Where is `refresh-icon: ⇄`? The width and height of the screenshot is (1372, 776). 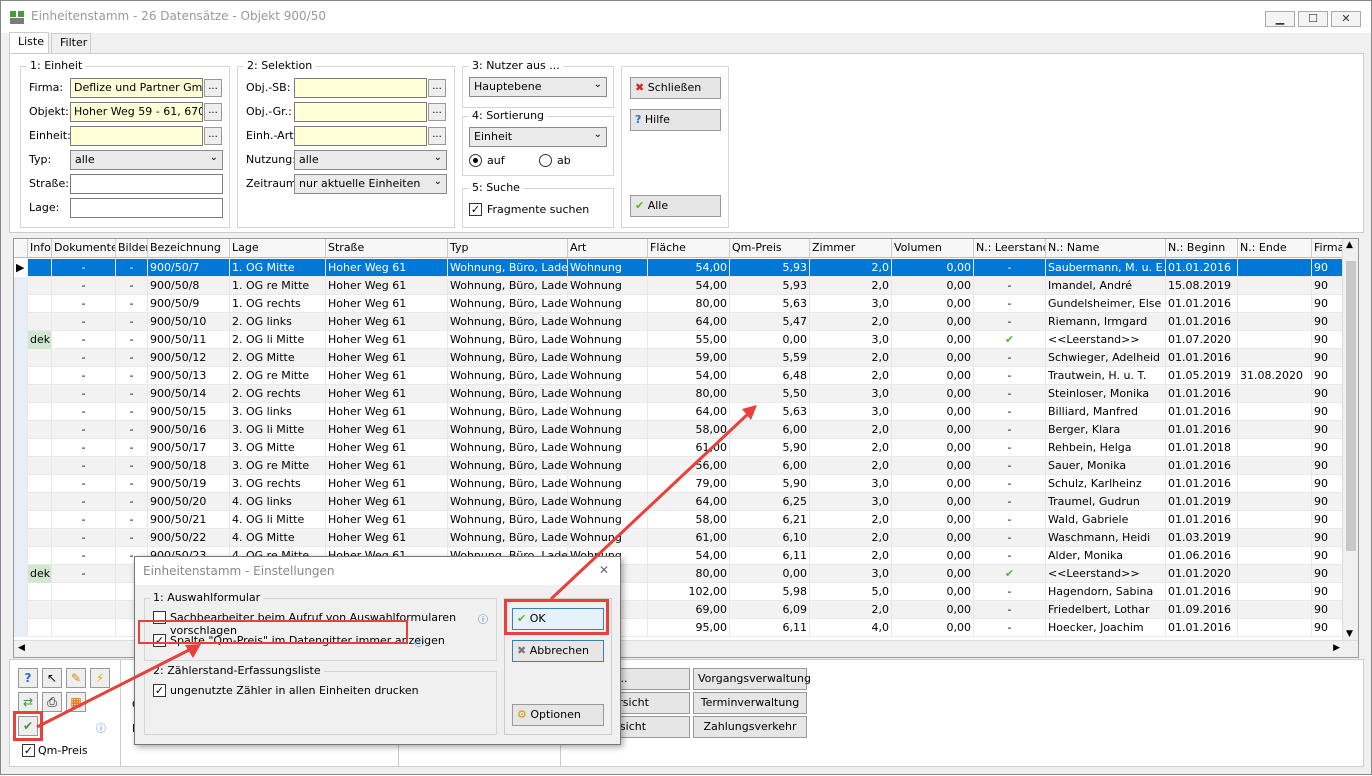 refresh-icon: ⇄ is located at coordinates (28, 702).